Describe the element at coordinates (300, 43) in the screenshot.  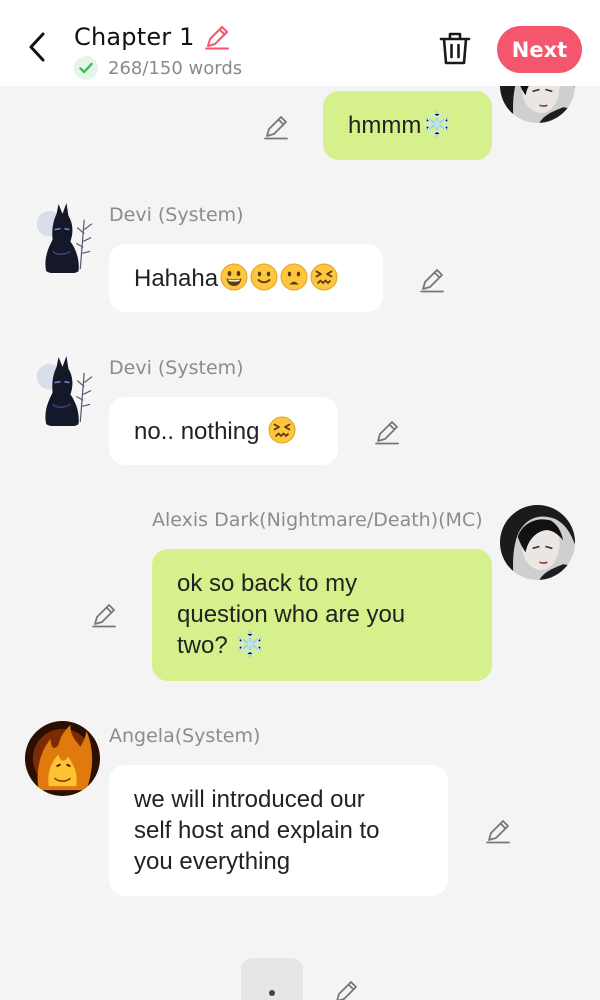
I see `top-bar: Chapter 1 268/150 words Next` at that location.